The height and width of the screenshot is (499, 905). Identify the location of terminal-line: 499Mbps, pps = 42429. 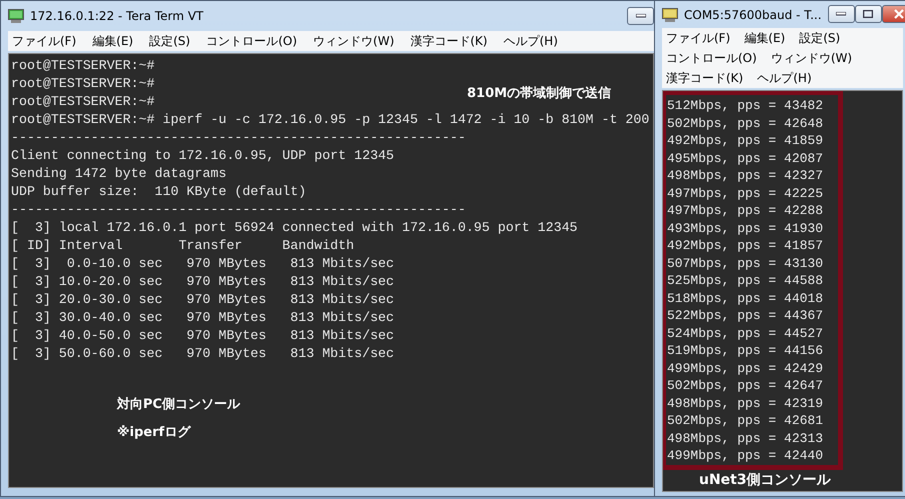
(745, 368).